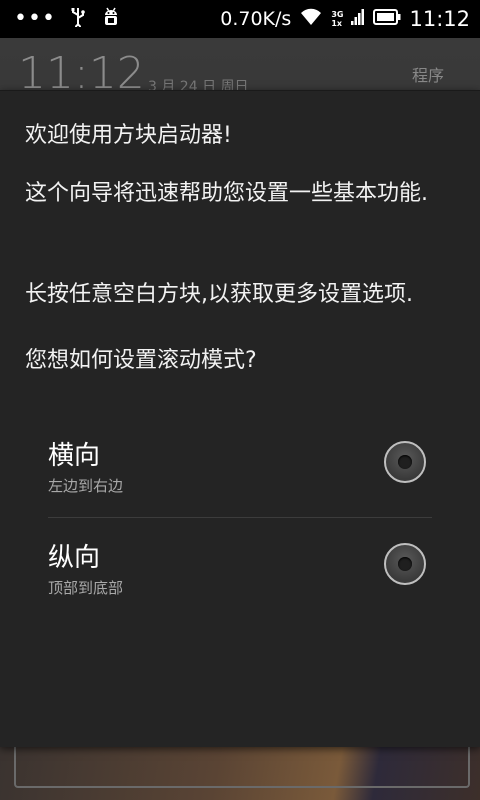 The width and height of the screenshot is (480, 800). I want to click on option-subtitle: 左边到右边, so click(86, 486).